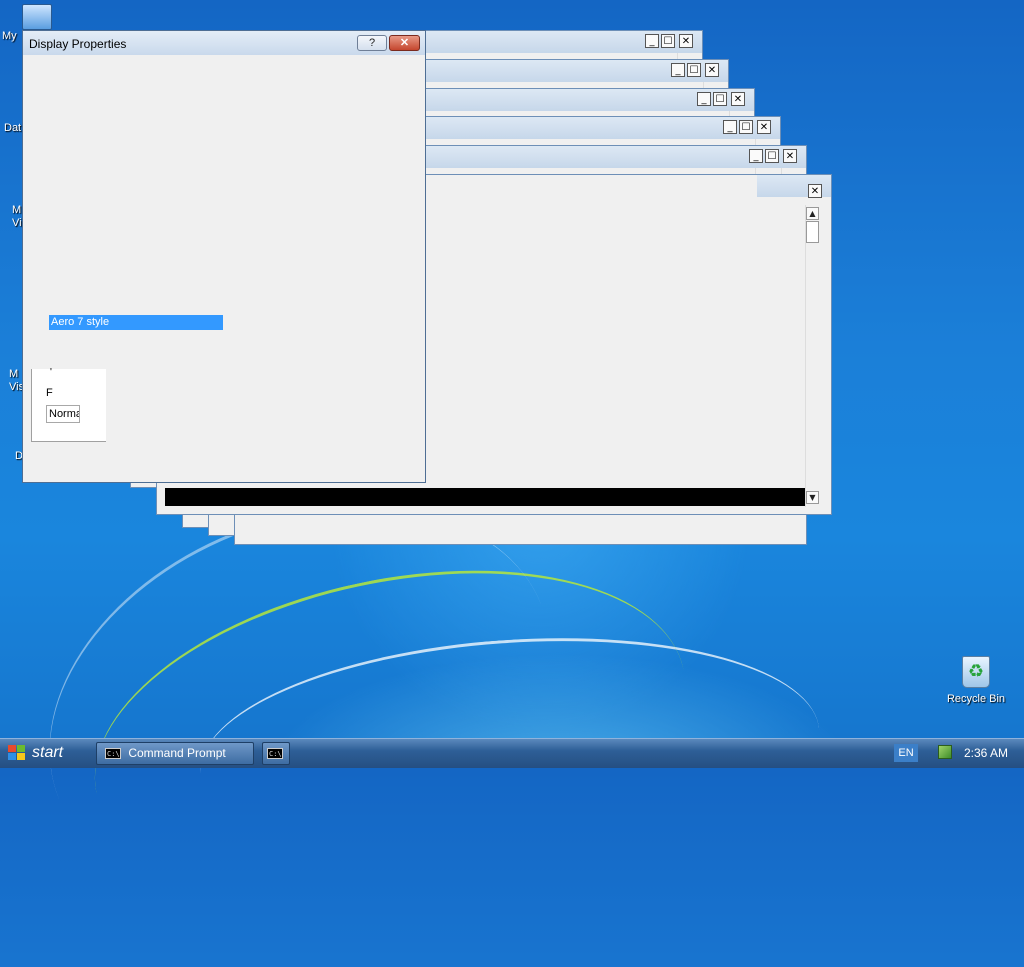 The image size is (1024, 967). Describe the element at coordinates (976, 699) in the screenshot. I see `desktop-icon-label: Recycle Bin` at that location.